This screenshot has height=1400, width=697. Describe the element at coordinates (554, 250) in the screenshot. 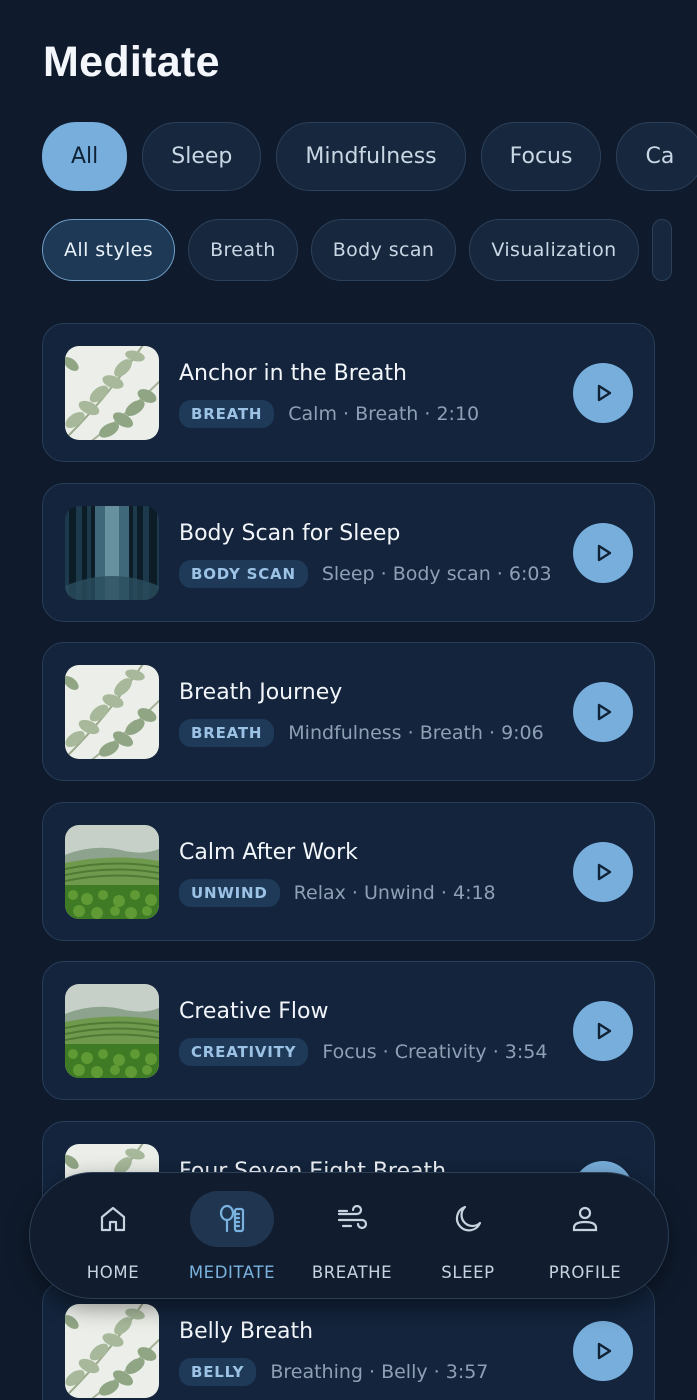

I see `style-chip-visualization: Visualization` at that location.